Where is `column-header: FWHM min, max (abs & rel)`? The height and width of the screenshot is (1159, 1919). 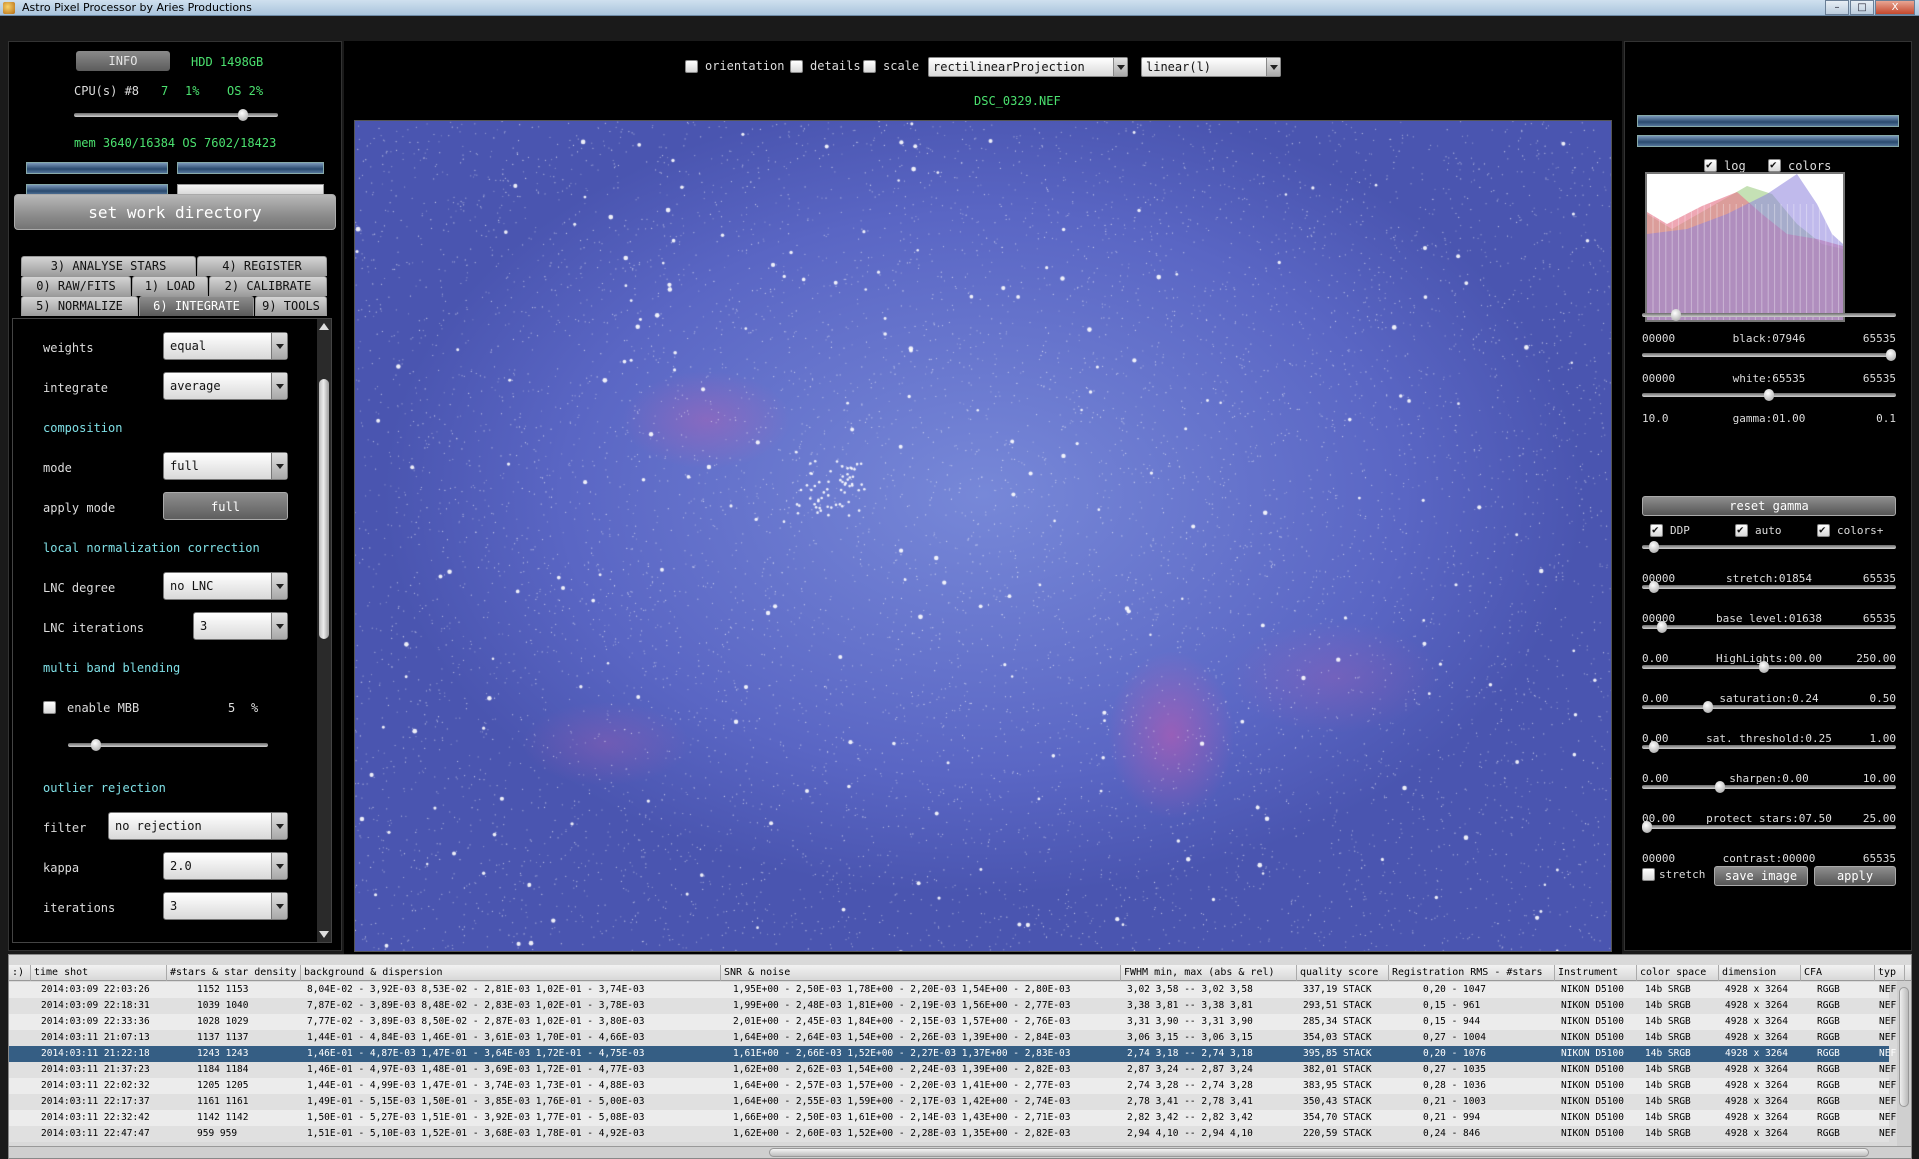
column-header: FWHM min, max (abs & rel) is located at coordinates (1209, 973).